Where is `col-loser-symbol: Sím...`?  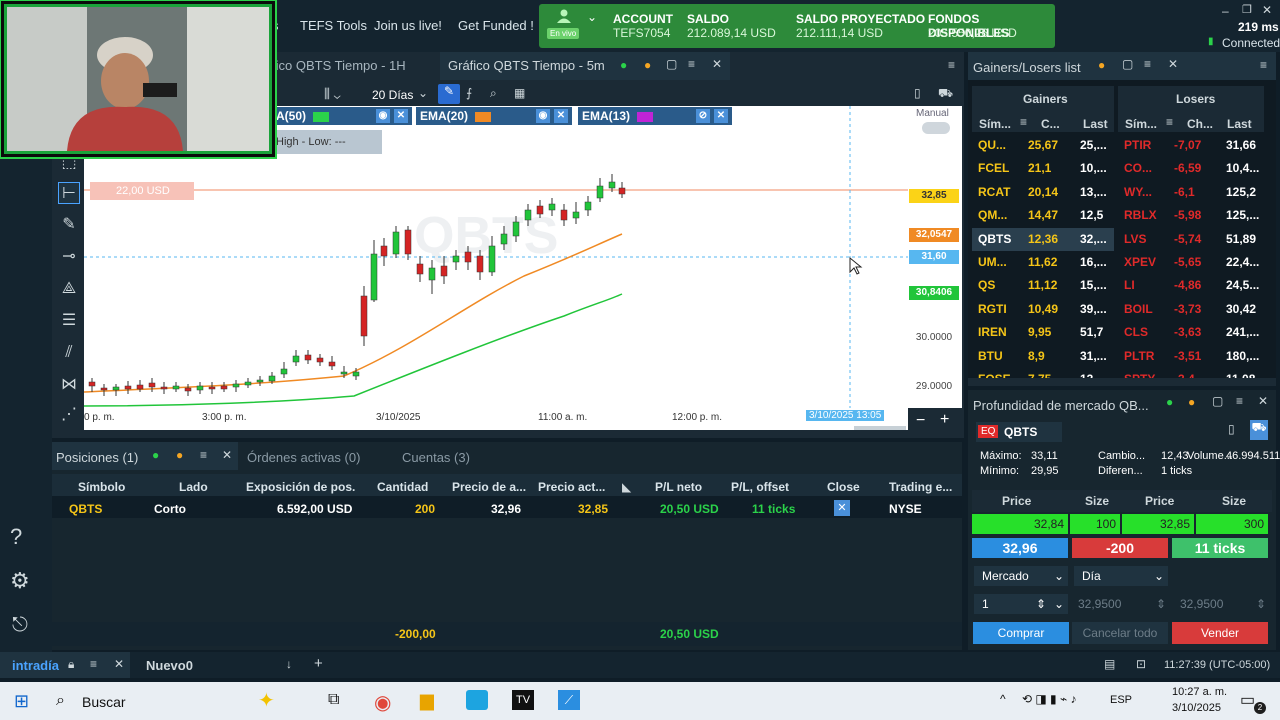 col-loser-symbol: Sím... is located at coordinates (1141, 124).